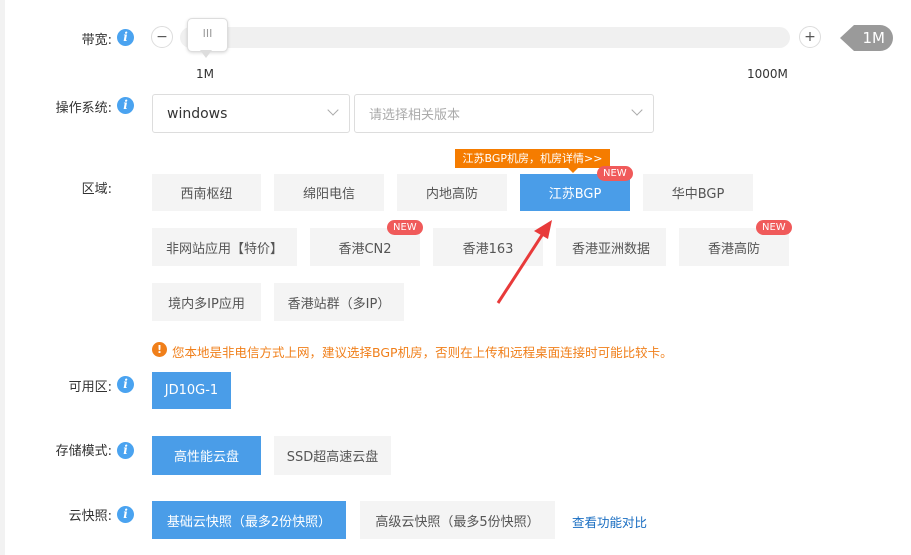 The width and height of the screenshot is (911, 555). I want to click on region-option: 非网站应用【特价】, so click(224, 247).